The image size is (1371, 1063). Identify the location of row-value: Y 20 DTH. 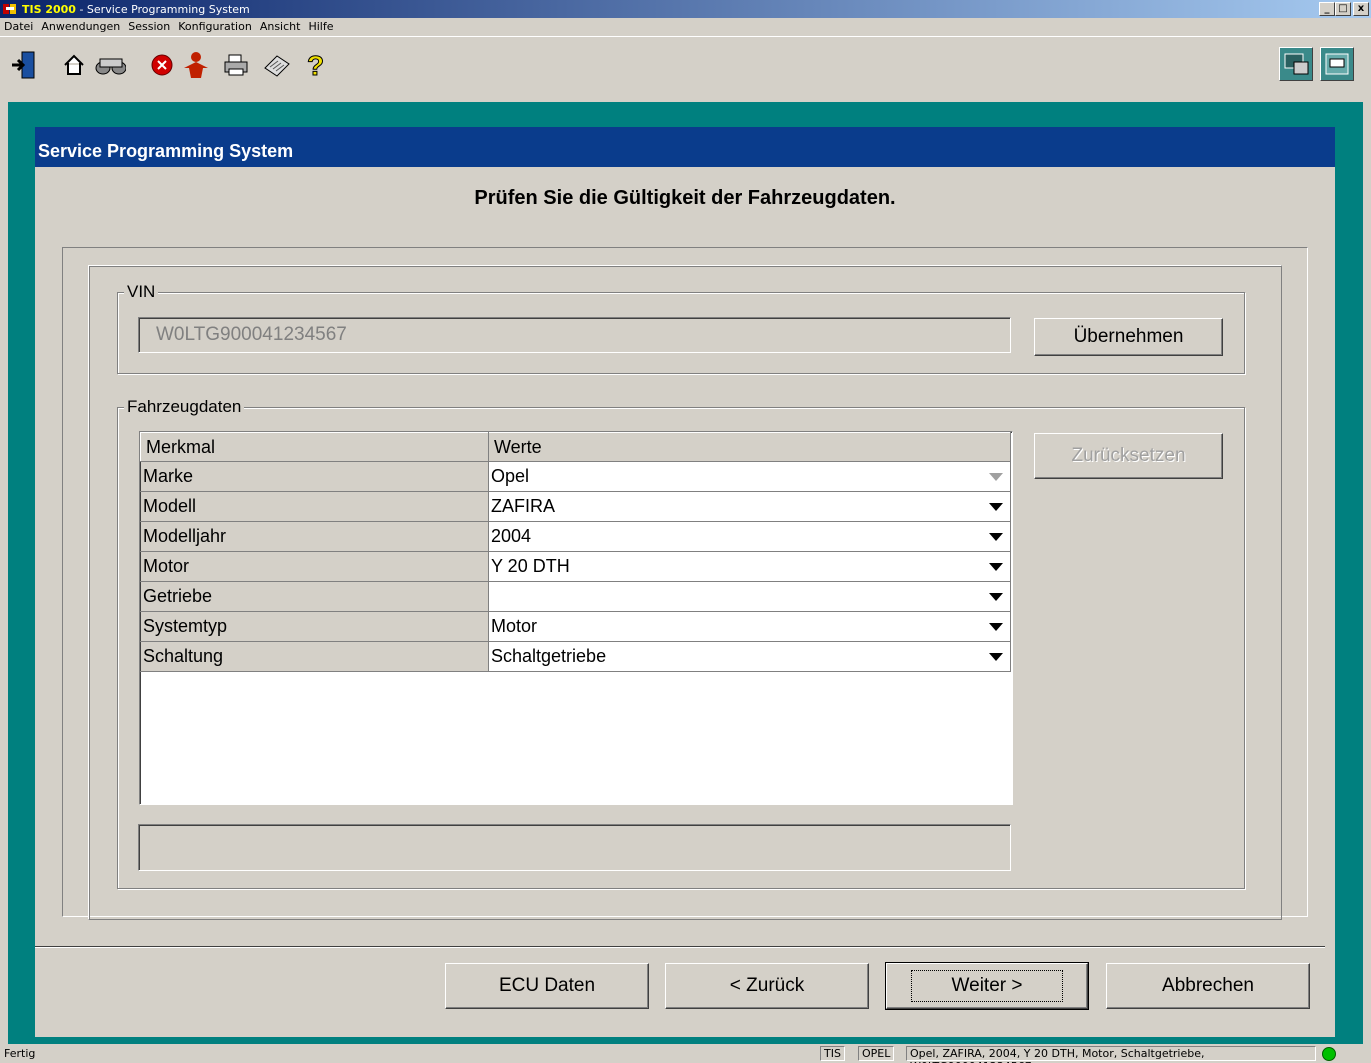
(530, 566).